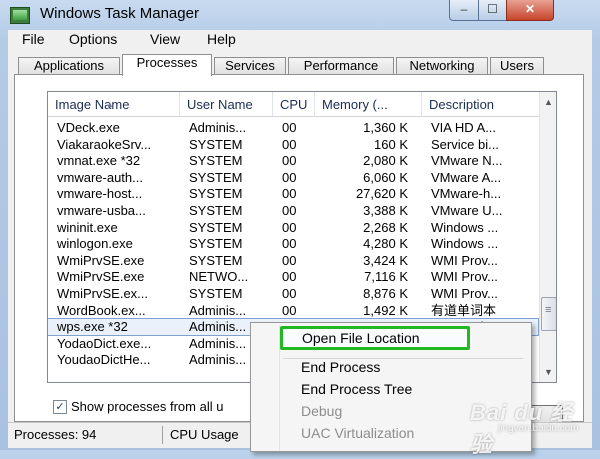 Image resolution: width=600 pixels, height=459 pixels. What do you see at coordinates (480, 104) in the screenshot?
I see `column-description: Description` at bounding box center [480, 104].